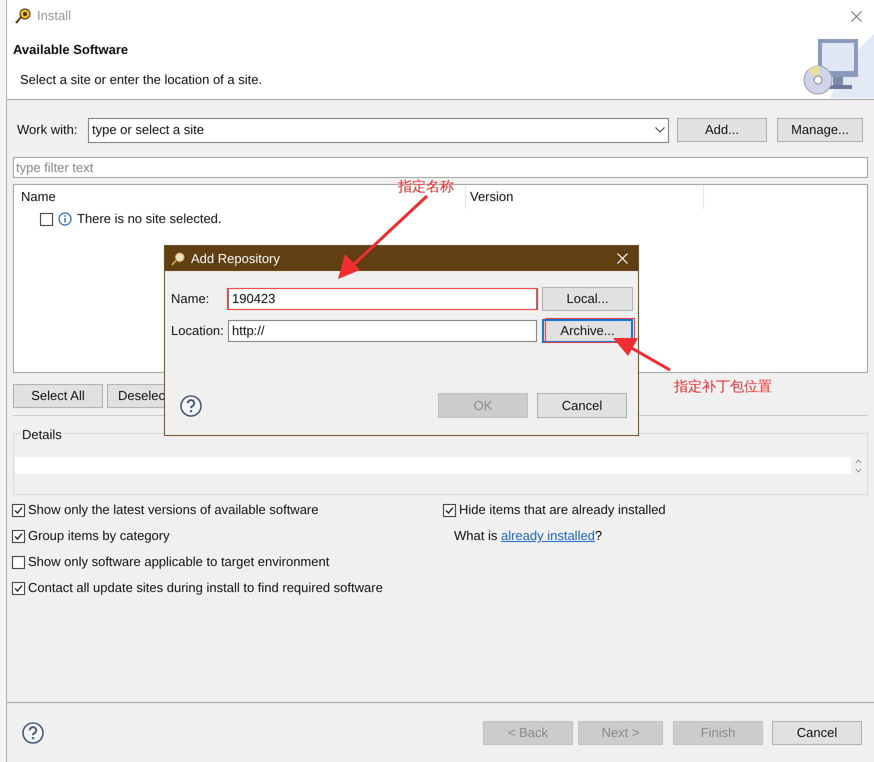 The image size is (874, 762). What do you see at coordinates (378, 130) in the screenshot?
I see `site-combo-box: type or select a site` at bounding box center [378, 130].